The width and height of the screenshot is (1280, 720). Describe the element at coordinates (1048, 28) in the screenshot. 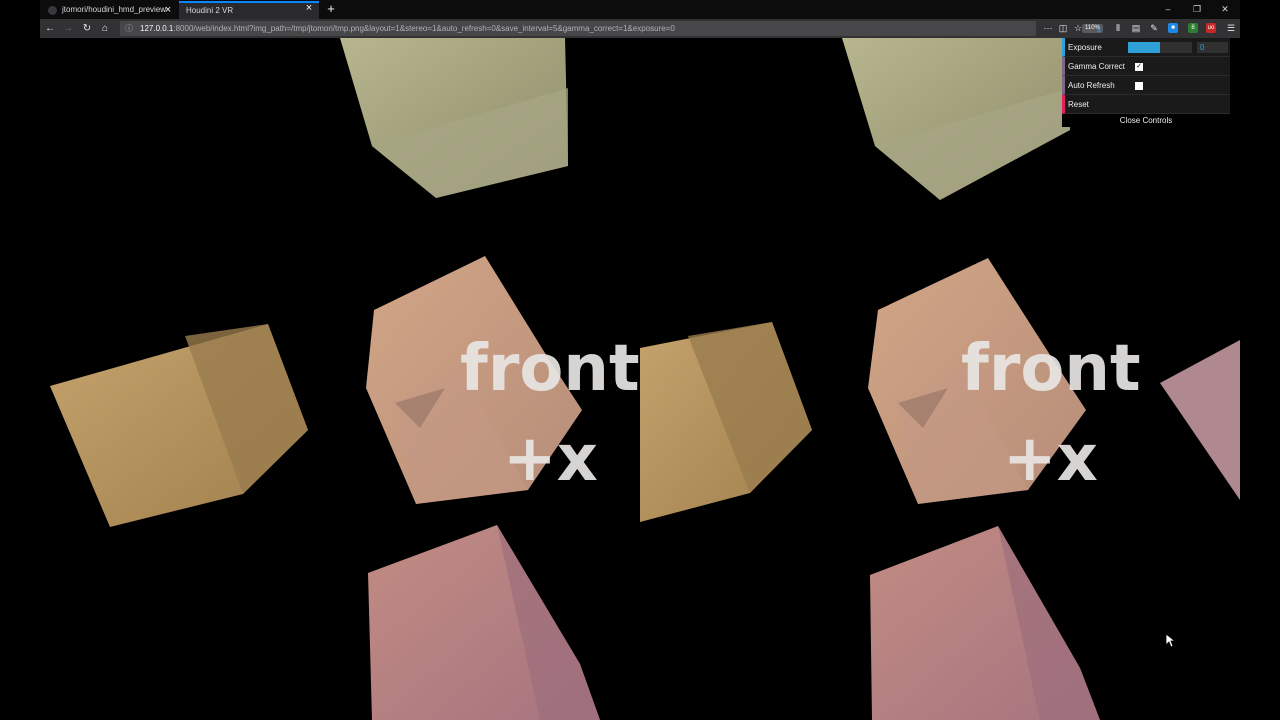

I see `more-icon: ⋯` at that location.